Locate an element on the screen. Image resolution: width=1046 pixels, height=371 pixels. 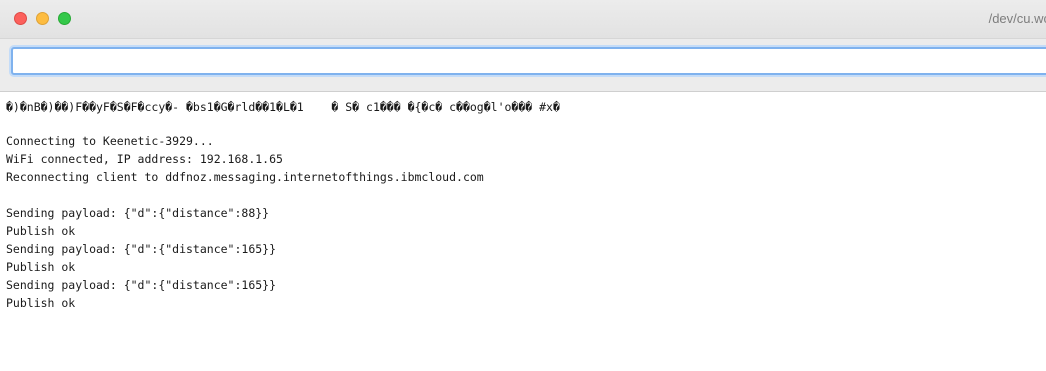
send-input is located at coordinates (528, 61).